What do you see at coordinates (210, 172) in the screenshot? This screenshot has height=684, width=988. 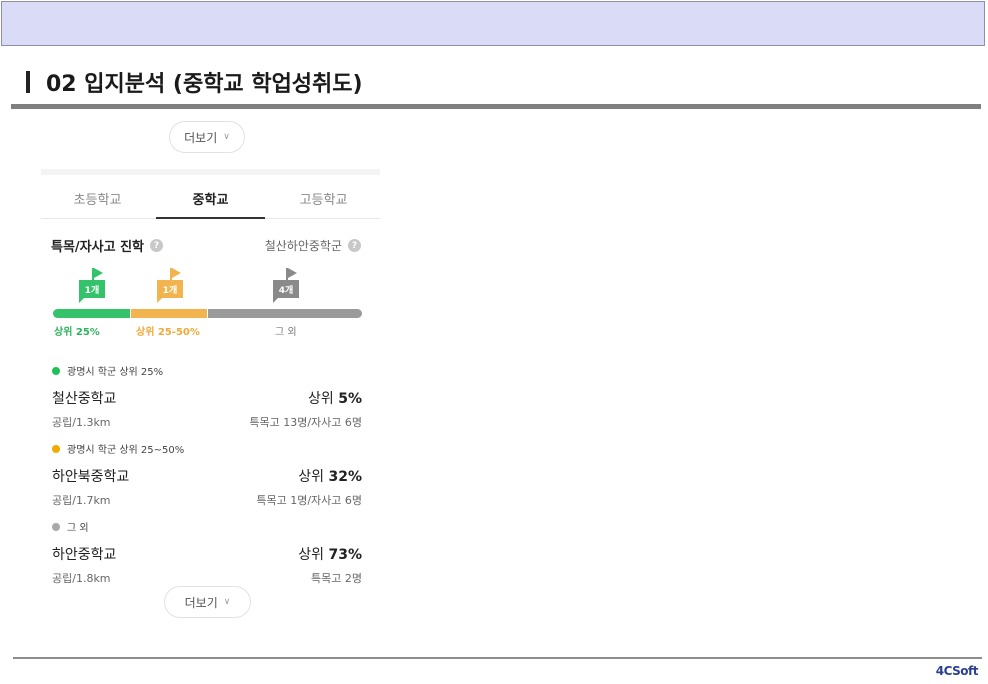 I see `section-separator` at bounding box center [210, 172].